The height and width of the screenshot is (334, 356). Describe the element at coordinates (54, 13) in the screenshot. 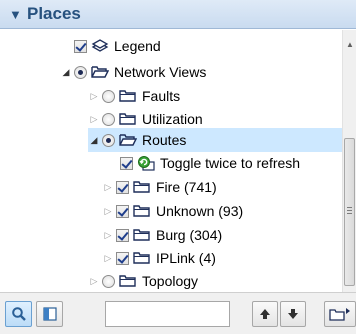

I see `panel-title: Places` at that location.